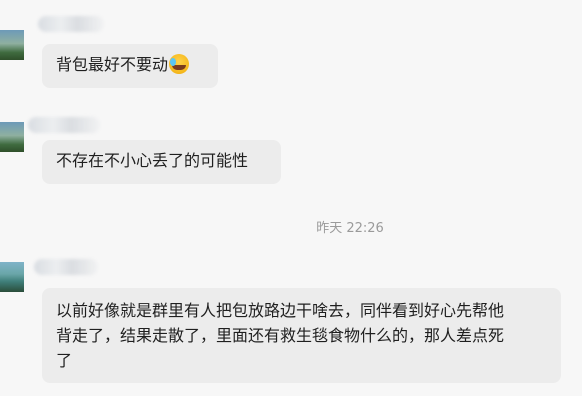 Image resolution: width=582 pixels, height=396 pixels. Describe the element at coordinates (280, 310) in the screenshot. I see `message-line: 以前好像就是群里有人把包放路边干啥去，同伴看到好心先帮他` at that location.